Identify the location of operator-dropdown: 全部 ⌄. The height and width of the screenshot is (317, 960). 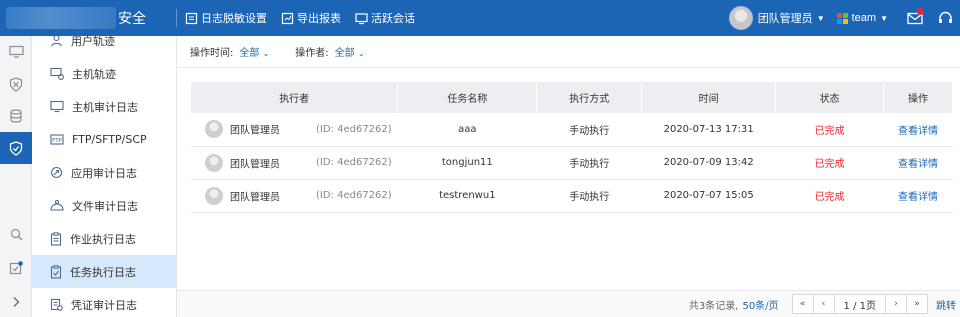
(350, 51).